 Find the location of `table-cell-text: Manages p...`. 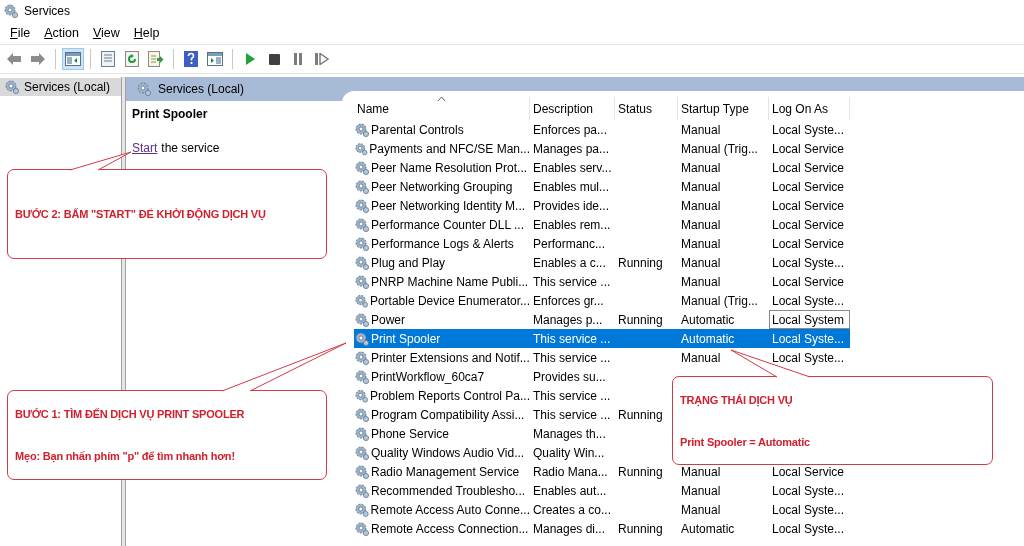

table-cell-text: Manages p... is located at coordinates (568, 320).